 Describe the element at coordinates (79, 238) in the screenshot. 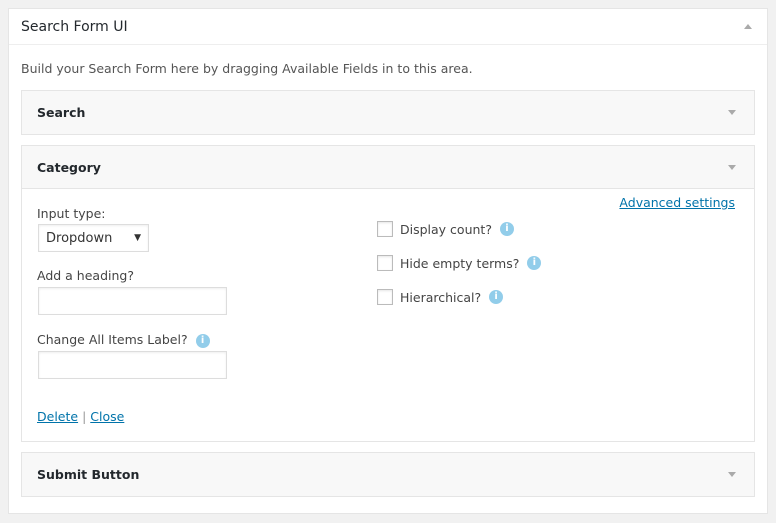

I see `input-type-value: Dropdown` at that location.